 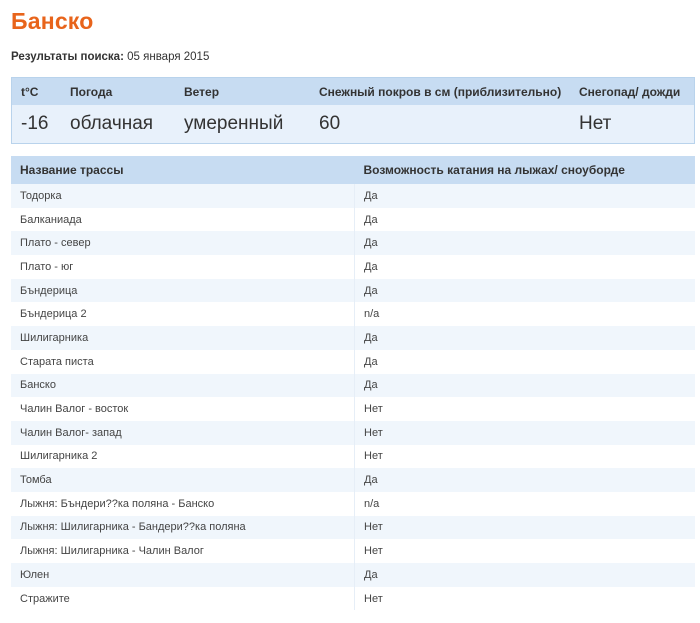 What do you see at coordinates (183, 432) in the screenshot?
I see `track-name: Чалин Валог- запад` at bounding box center [183, 432].